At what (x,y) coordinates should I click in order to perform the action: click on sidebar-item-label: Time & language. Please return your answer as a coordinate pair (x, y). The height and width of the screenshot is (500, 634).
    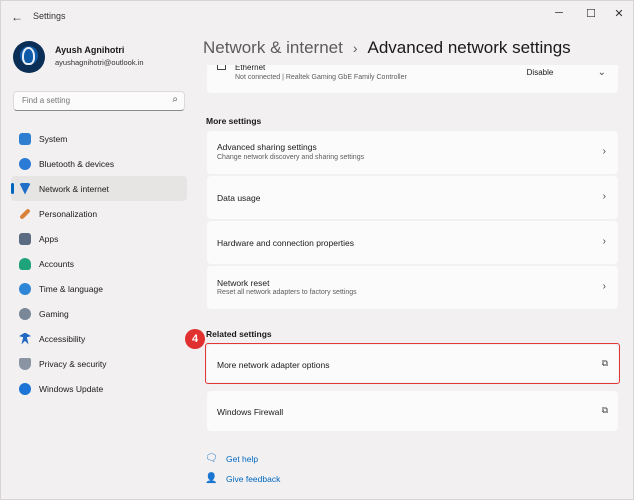
    Looking at the image, I should click on (71, 288).